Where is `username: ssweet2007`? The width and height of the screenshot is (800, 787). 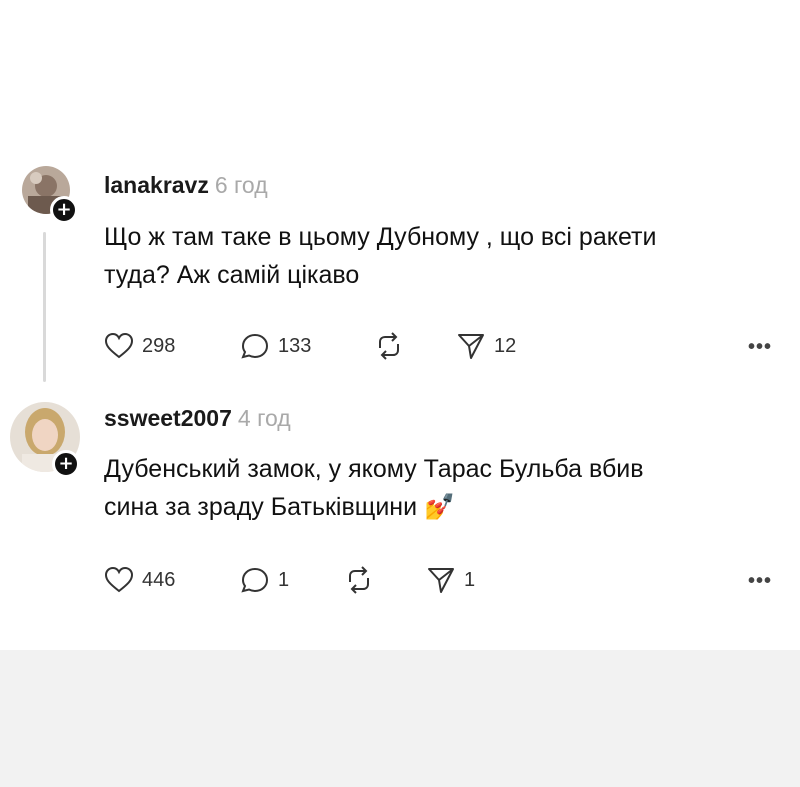
username: ssweet2007 is located at coordinates (168, 418).